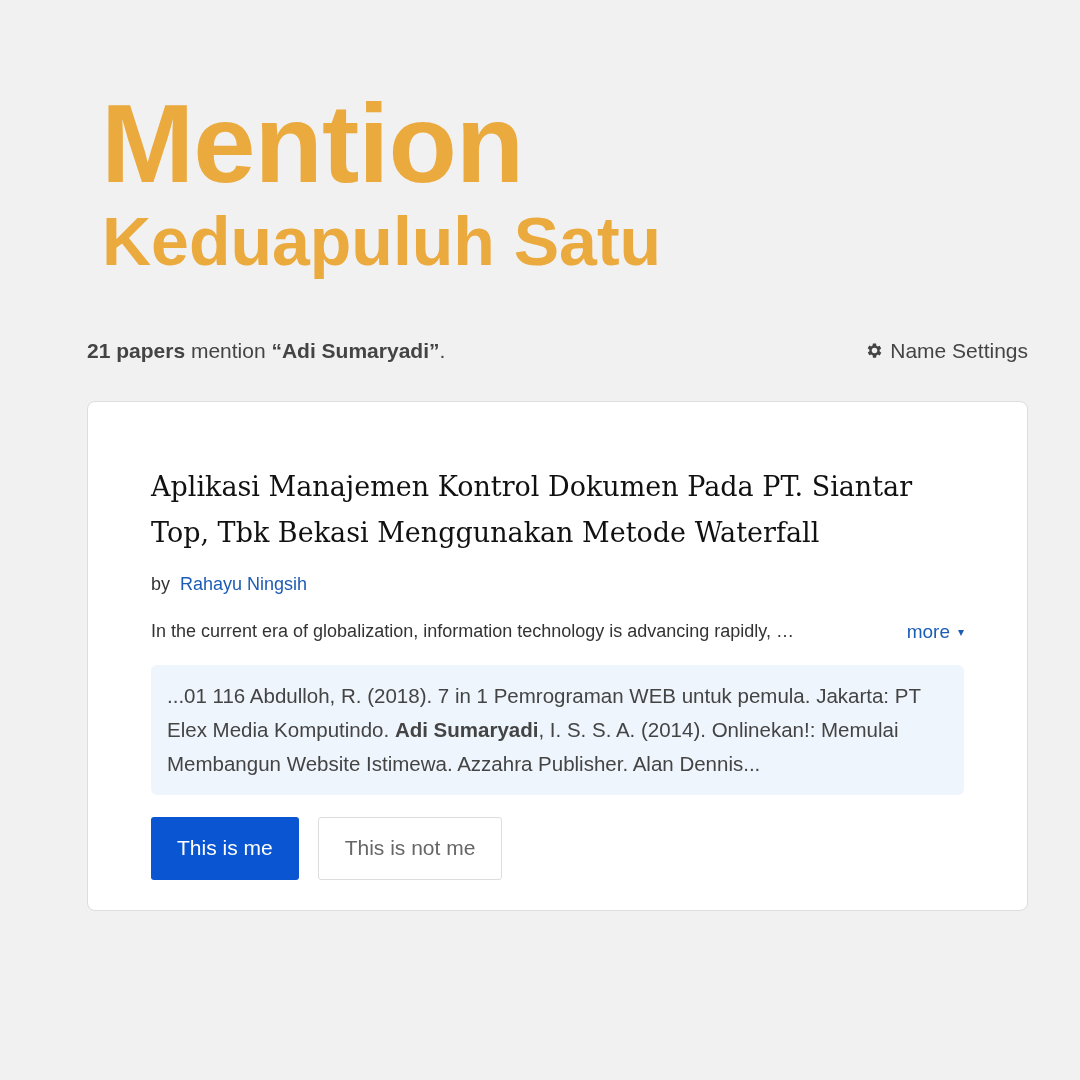 The width and height of the screenshot is (1080, 1080). What do you see at coordinates (946, 350) in the screenshot?
I see `name-settings-link: Name Settings` at bounding box center [946, 350].